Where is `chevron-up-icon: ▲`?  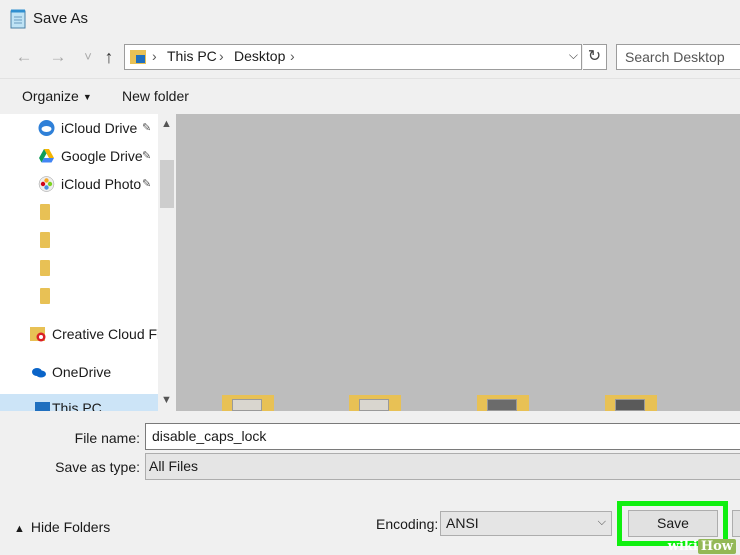
chevron-up-icon: ▲ is located at coordinates (19, 529).